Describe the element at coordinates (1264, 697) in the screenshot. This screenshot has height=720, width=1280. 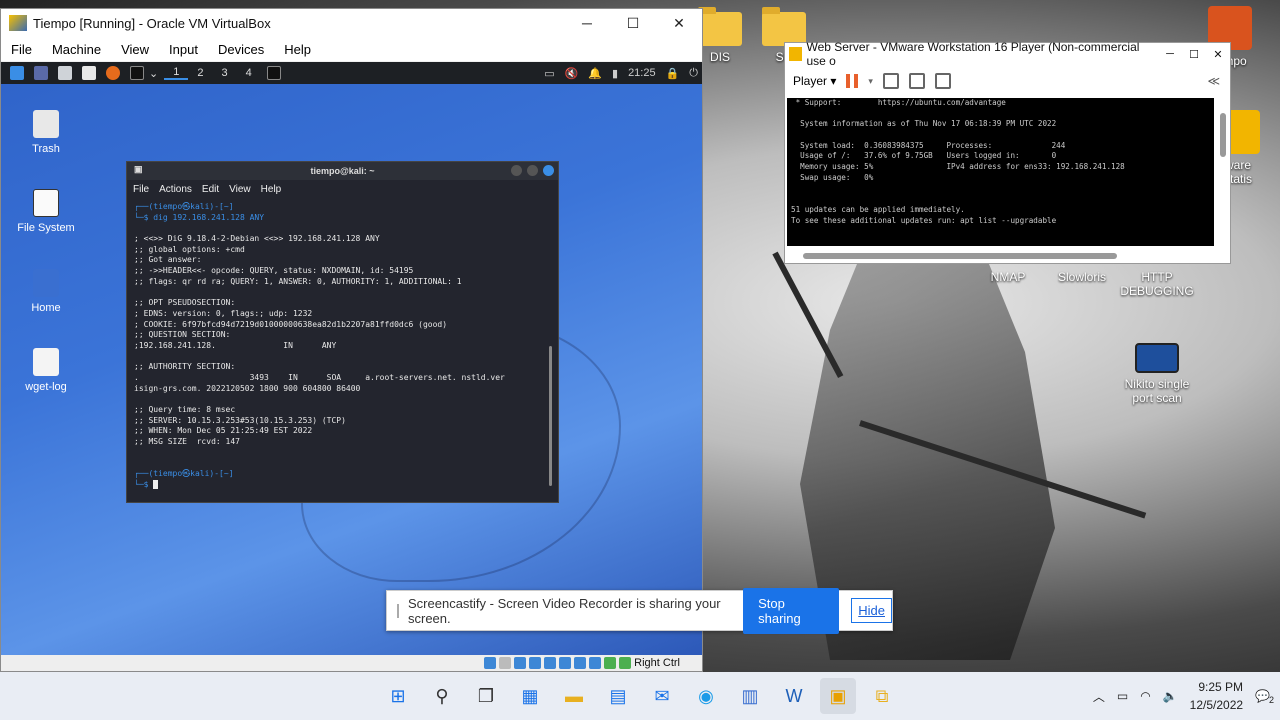
I see `notification-icon: 💬 2` at that location.